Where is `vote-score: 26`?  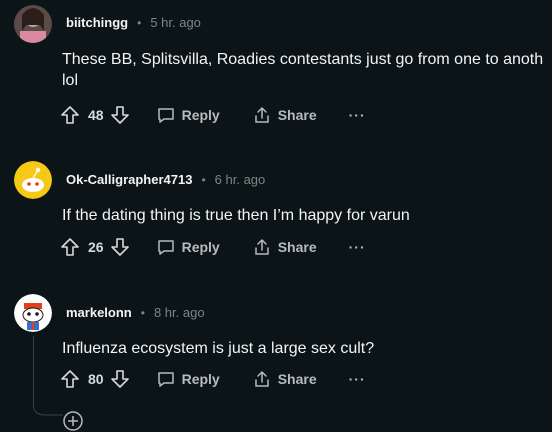 vote-score: 26 is located at coordinates (96, 247).